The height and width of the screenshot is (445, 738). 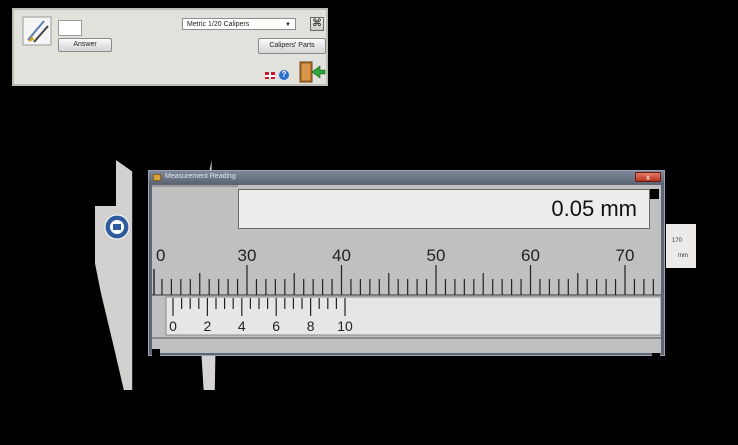 I want to click on vernier-label: 4, so click(x=242, y=326).